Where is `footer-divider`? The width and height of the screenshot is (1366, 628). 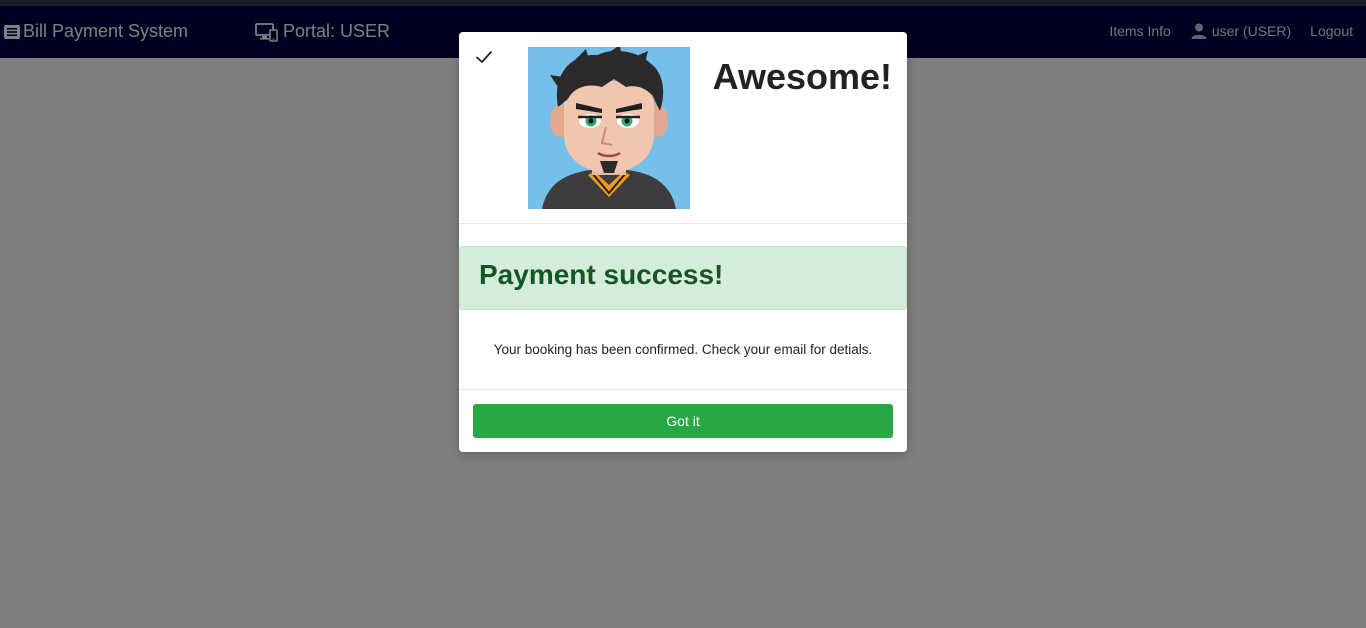
footer-divider is located at coordinates (683, 389).